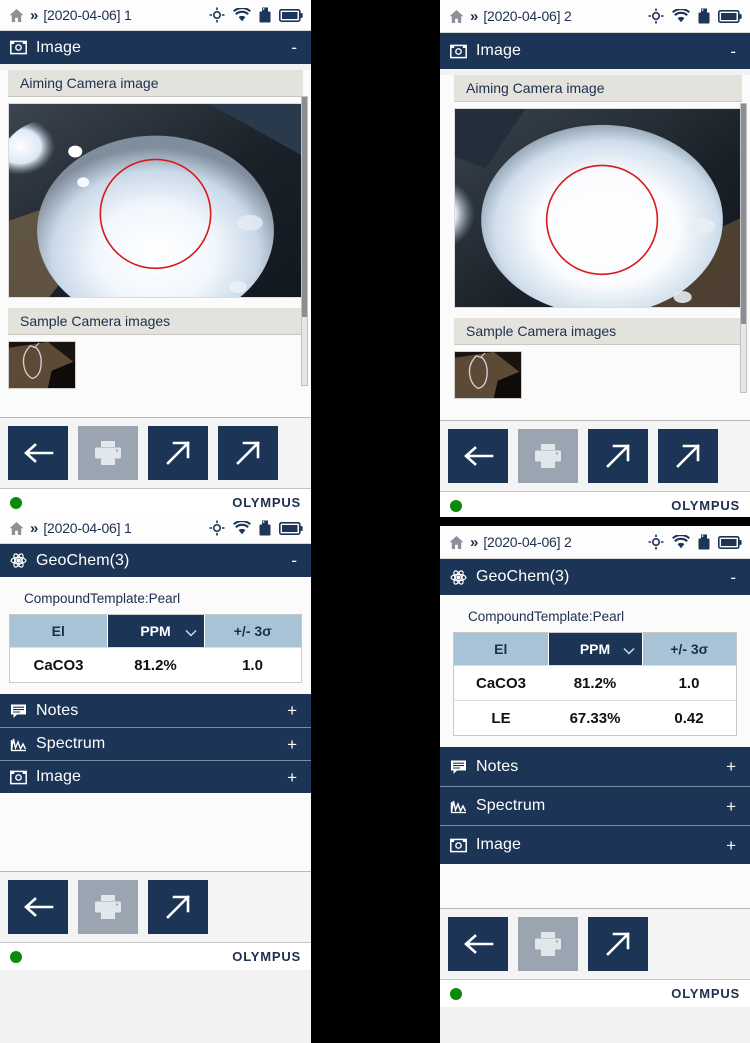 This screenshot has height=1043, width=750. I want to click on cell-element: LE, so click(501, 717).